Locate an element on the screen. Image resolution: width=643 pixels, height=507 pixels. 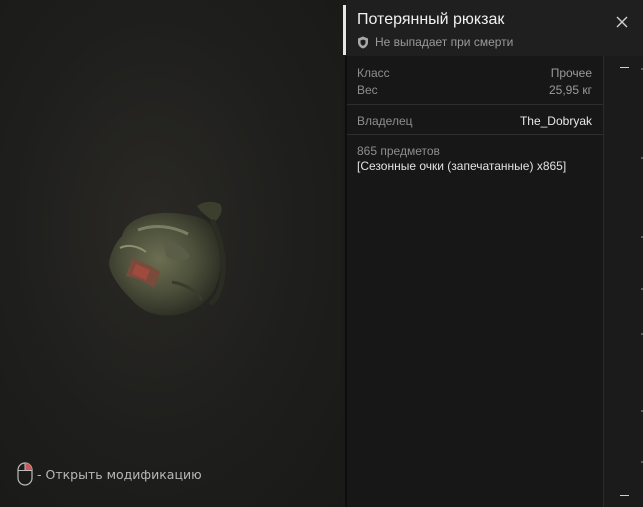
item-title: Потерянный рюкзак is located at coordinates (431, 19).